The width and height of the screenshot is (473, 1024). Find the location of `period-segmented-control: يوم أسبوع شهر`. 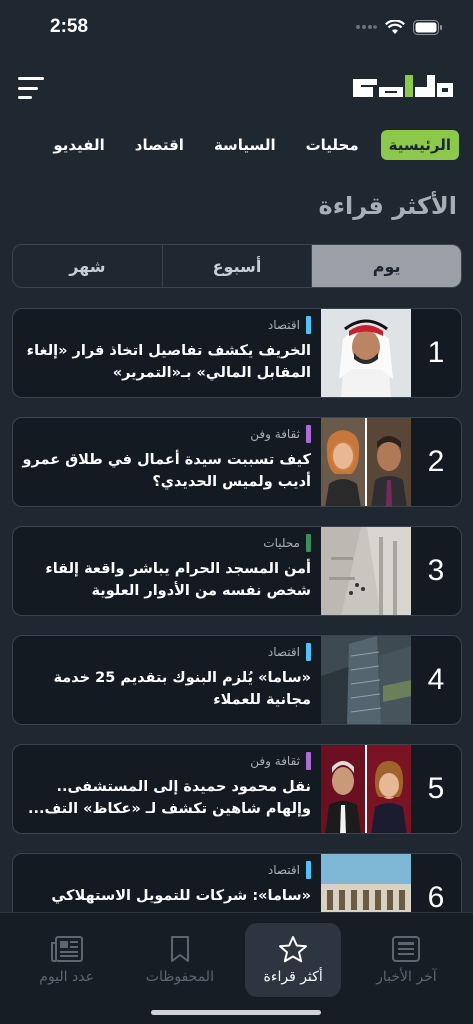

period-segmented-control: يوم أسبوع شهر is located at coordinates (237, 266).